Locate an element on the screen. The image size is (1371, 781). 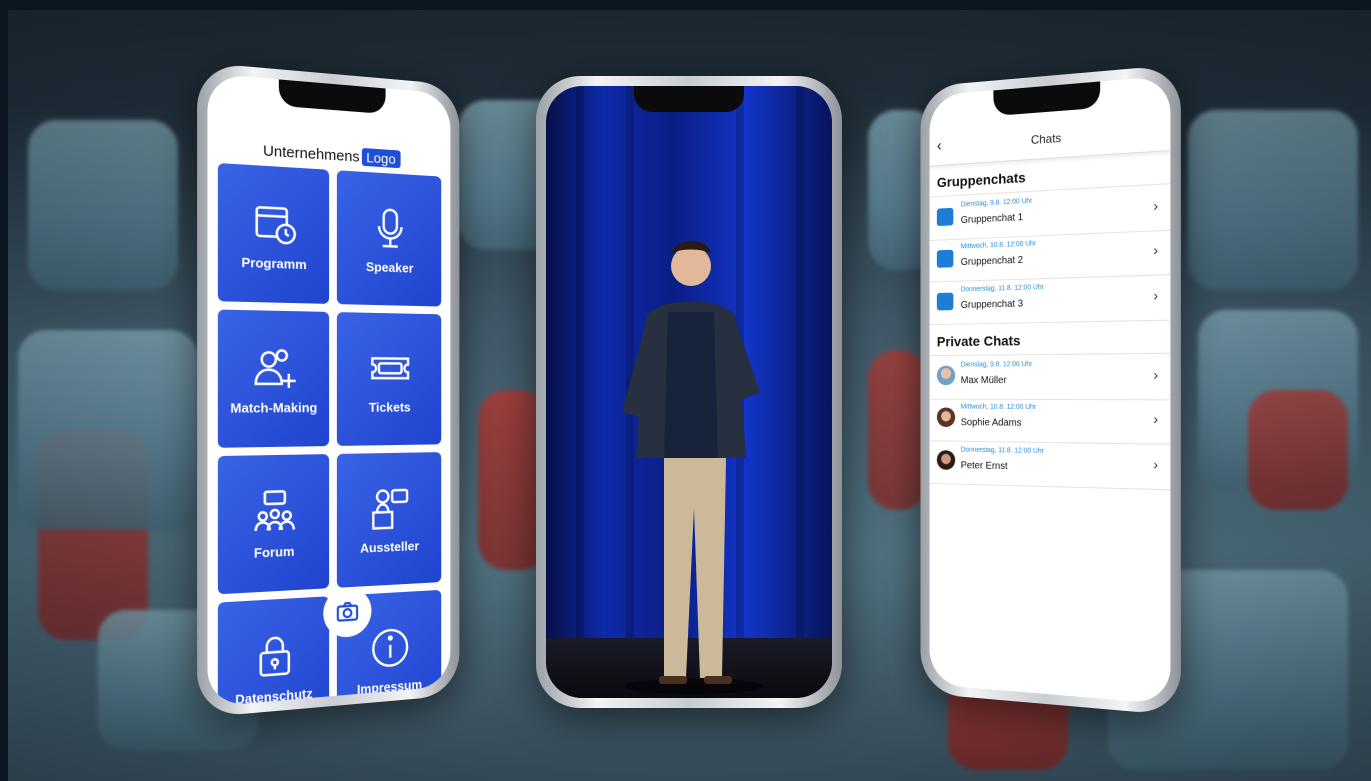
chats-header: ‹ Chats is located at coordinates (1050, 140).